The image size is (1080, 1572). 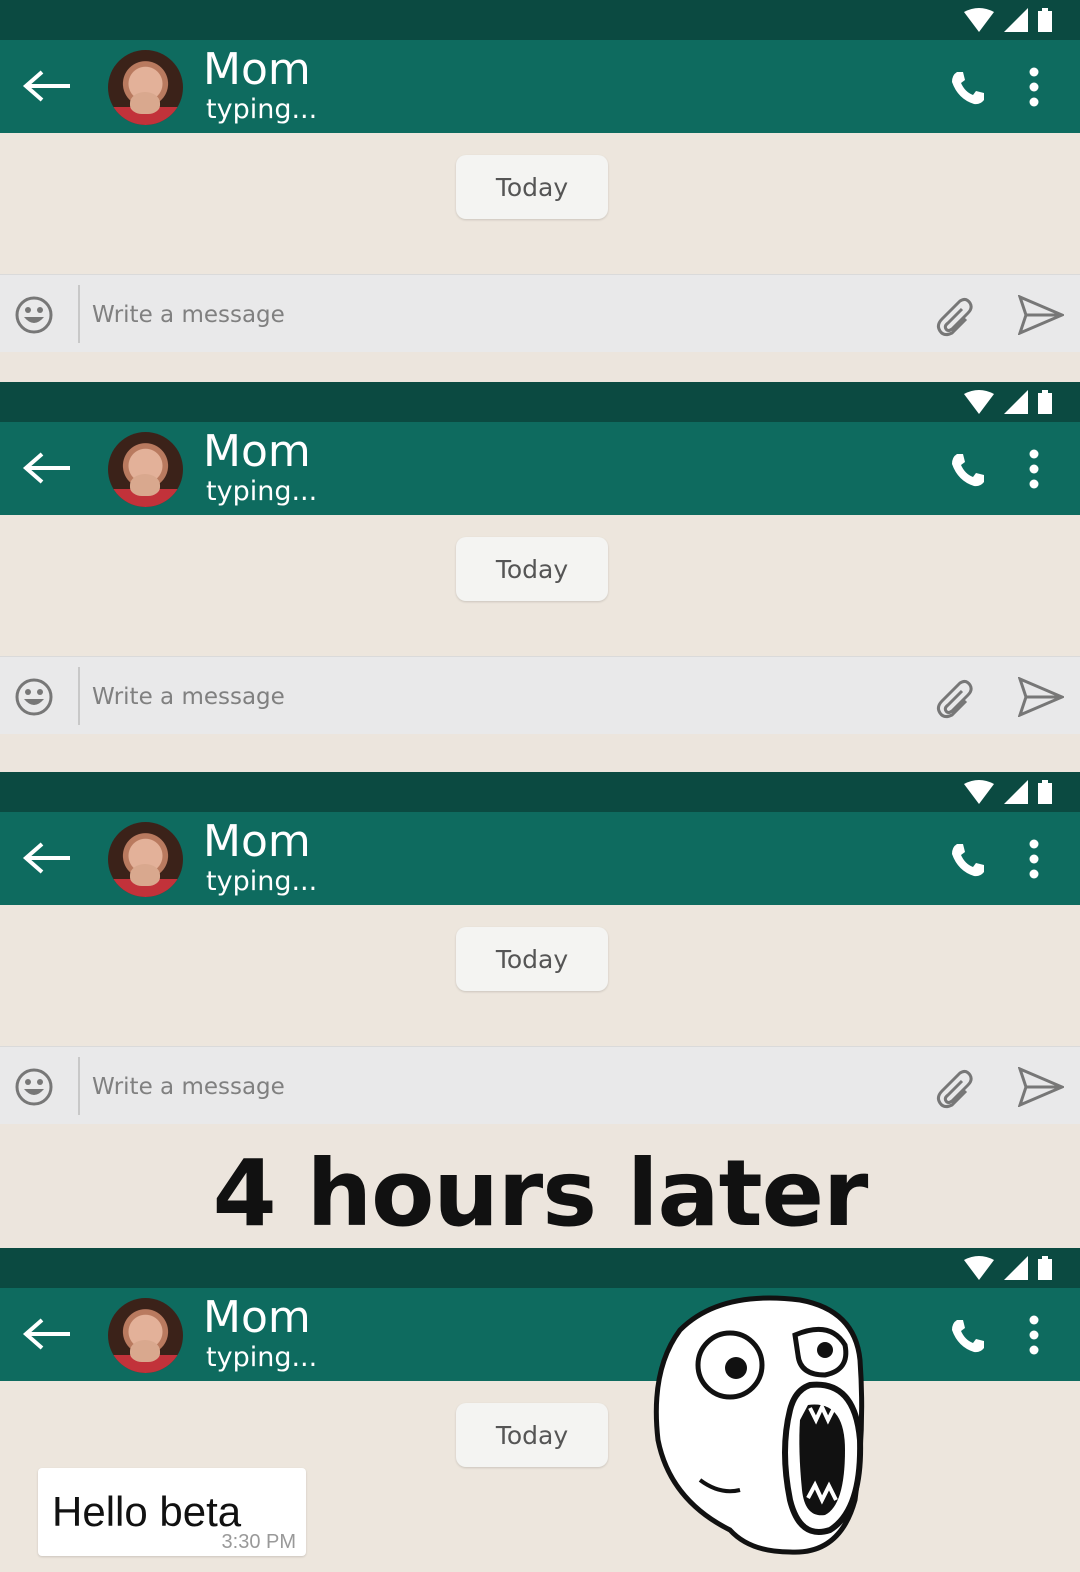 I want to click on message-text: Hello beta, so click(x=147, y=1511).